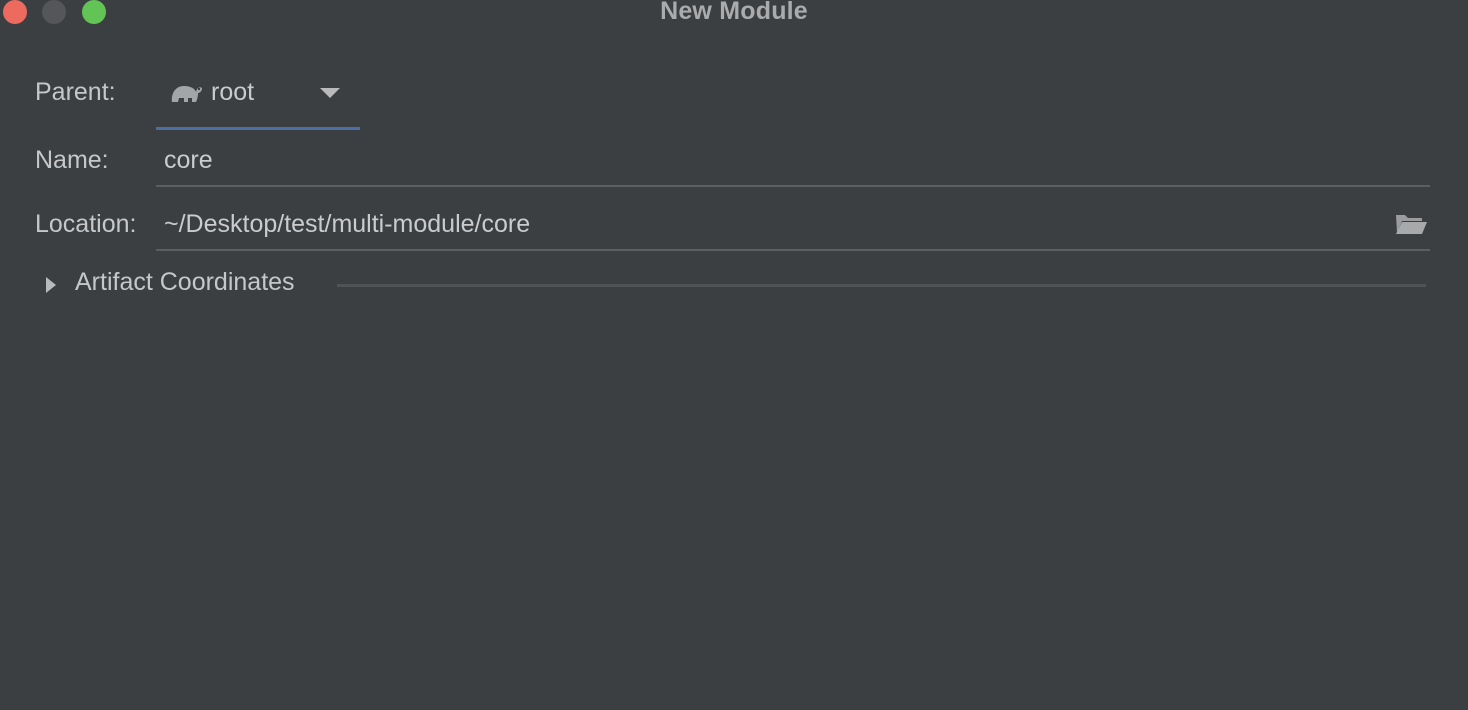 This screenshot has width=1468, height=710. I want to click on parent-focus-underline, so click(258, 128).